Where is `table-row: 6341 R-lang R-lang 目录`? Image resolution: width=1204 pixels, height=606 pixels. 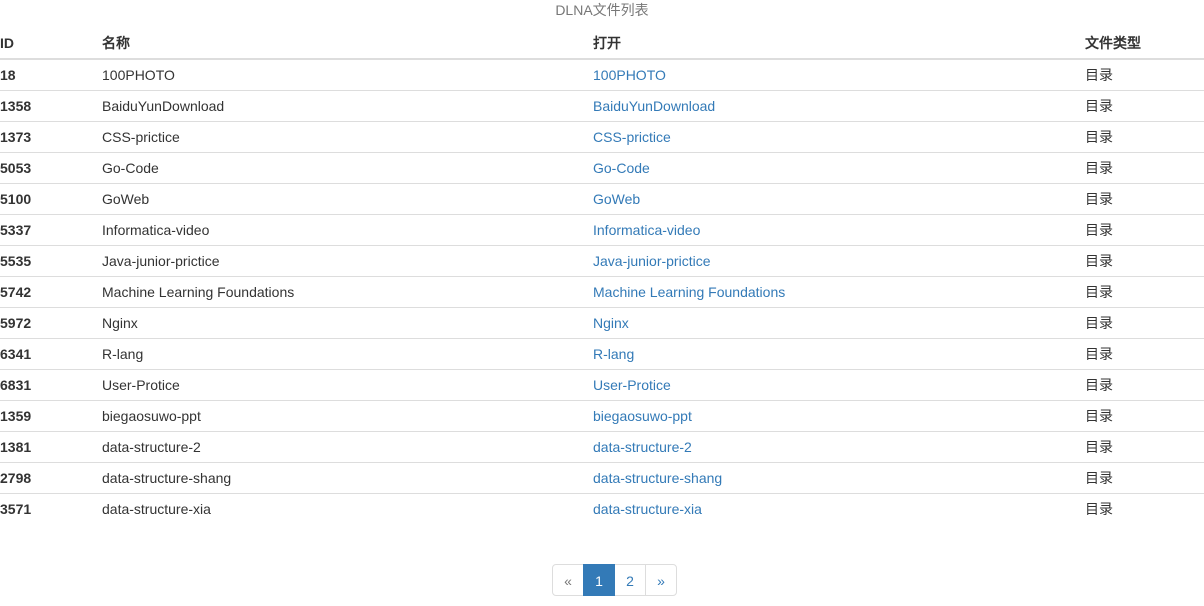 table-row: 6341 R-lang R-lang 目录 is located at coordinates (602, 354).